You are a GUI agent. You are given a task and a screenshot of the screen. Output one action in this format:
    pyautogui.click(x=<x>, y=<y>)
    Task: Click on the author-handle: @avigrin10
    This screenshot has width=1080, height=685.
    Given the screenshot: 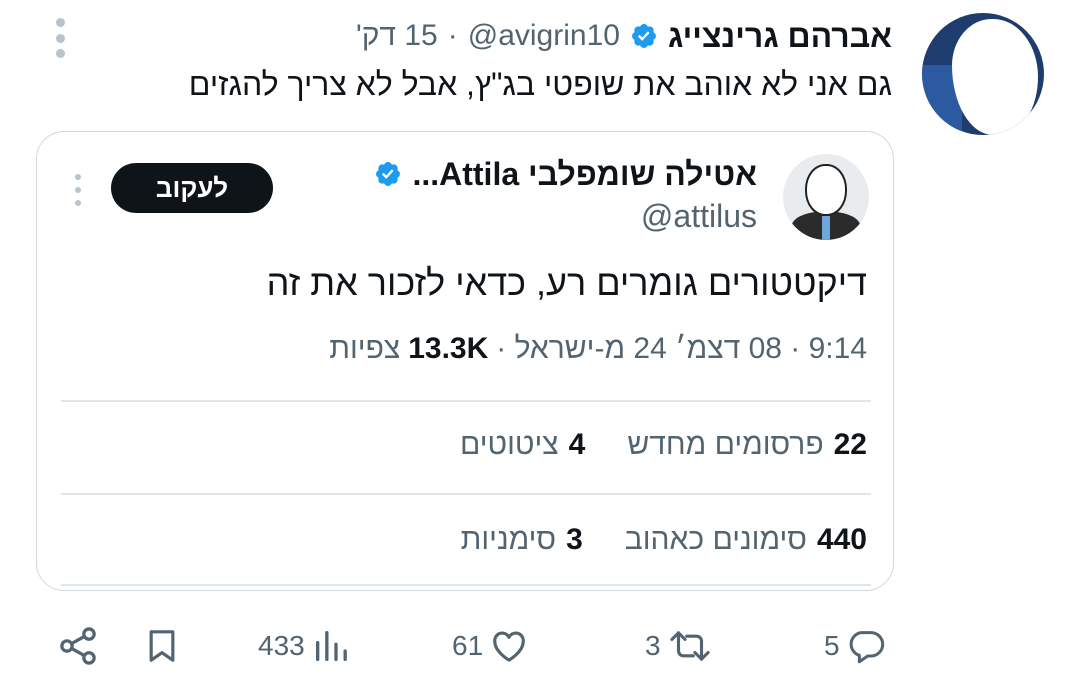 What is the action you would take?
    pyautogui.click(x=544, y=36)
    